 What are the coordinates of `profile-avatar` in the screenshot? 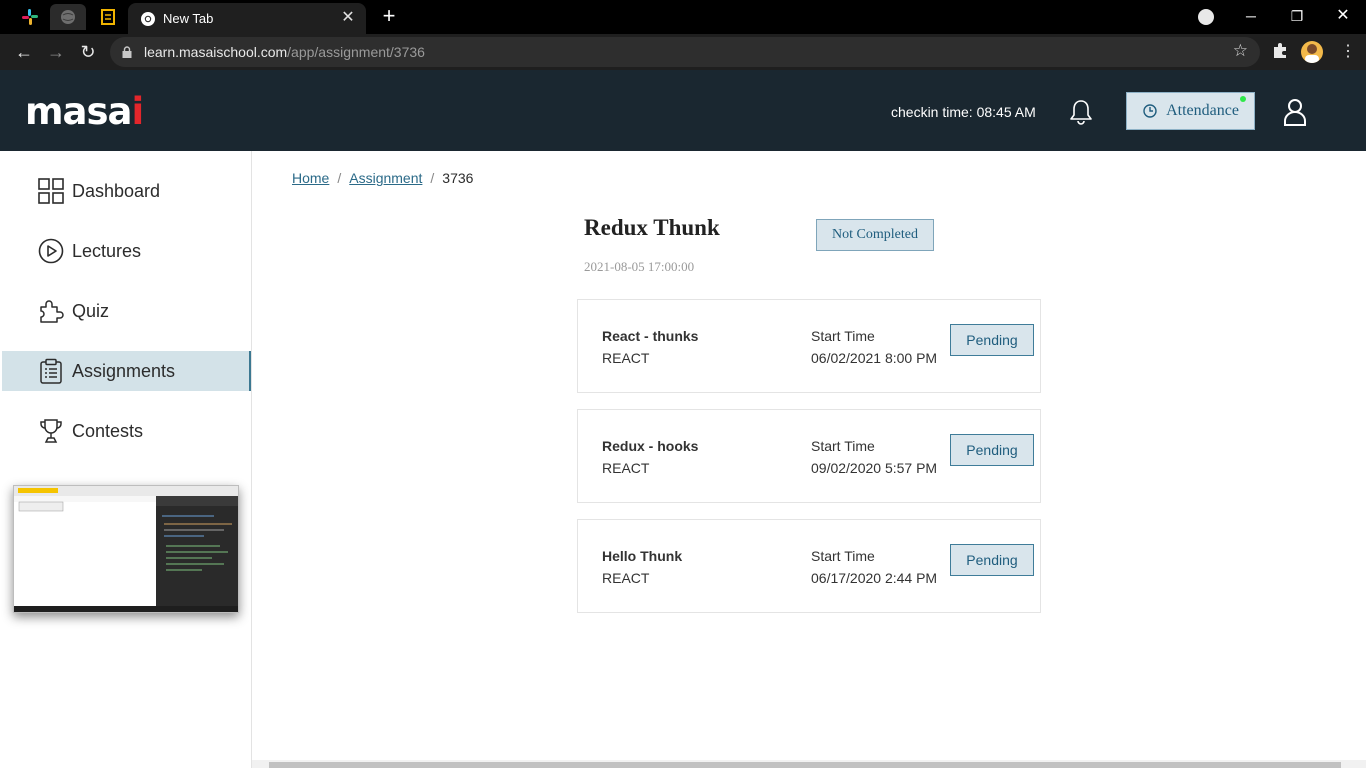 It's located at (1312, 52).